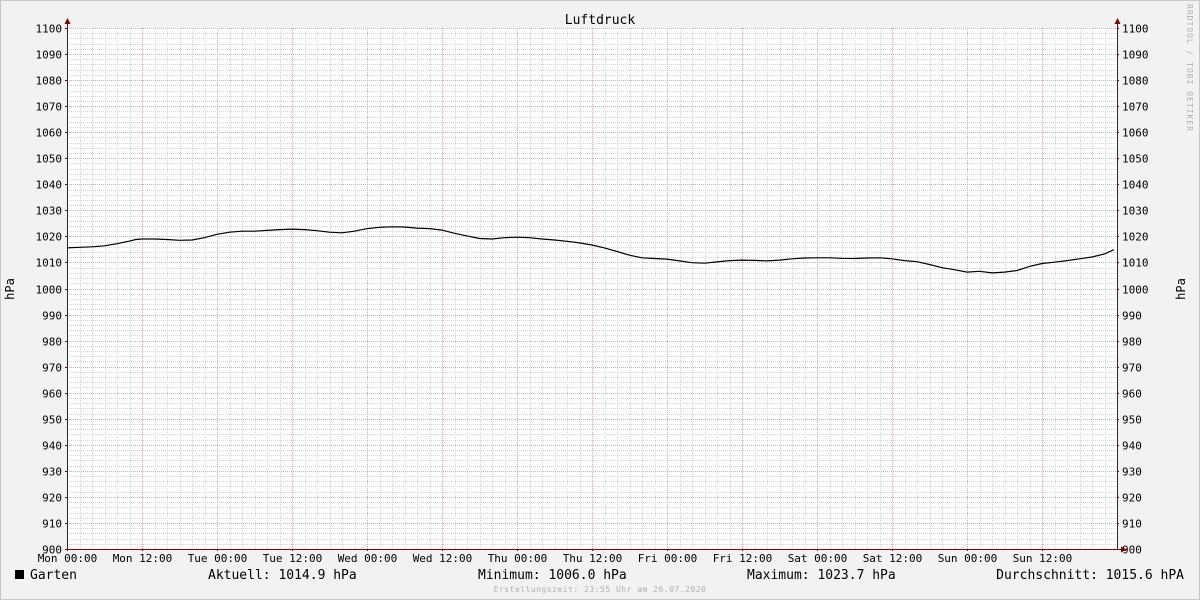 This screenshot has height=600, width=1200. What do you see at coordinates (1132, 342) in the screenshot?
I see `y-tick-label-right: 980` at bounding box center [1132, 342].